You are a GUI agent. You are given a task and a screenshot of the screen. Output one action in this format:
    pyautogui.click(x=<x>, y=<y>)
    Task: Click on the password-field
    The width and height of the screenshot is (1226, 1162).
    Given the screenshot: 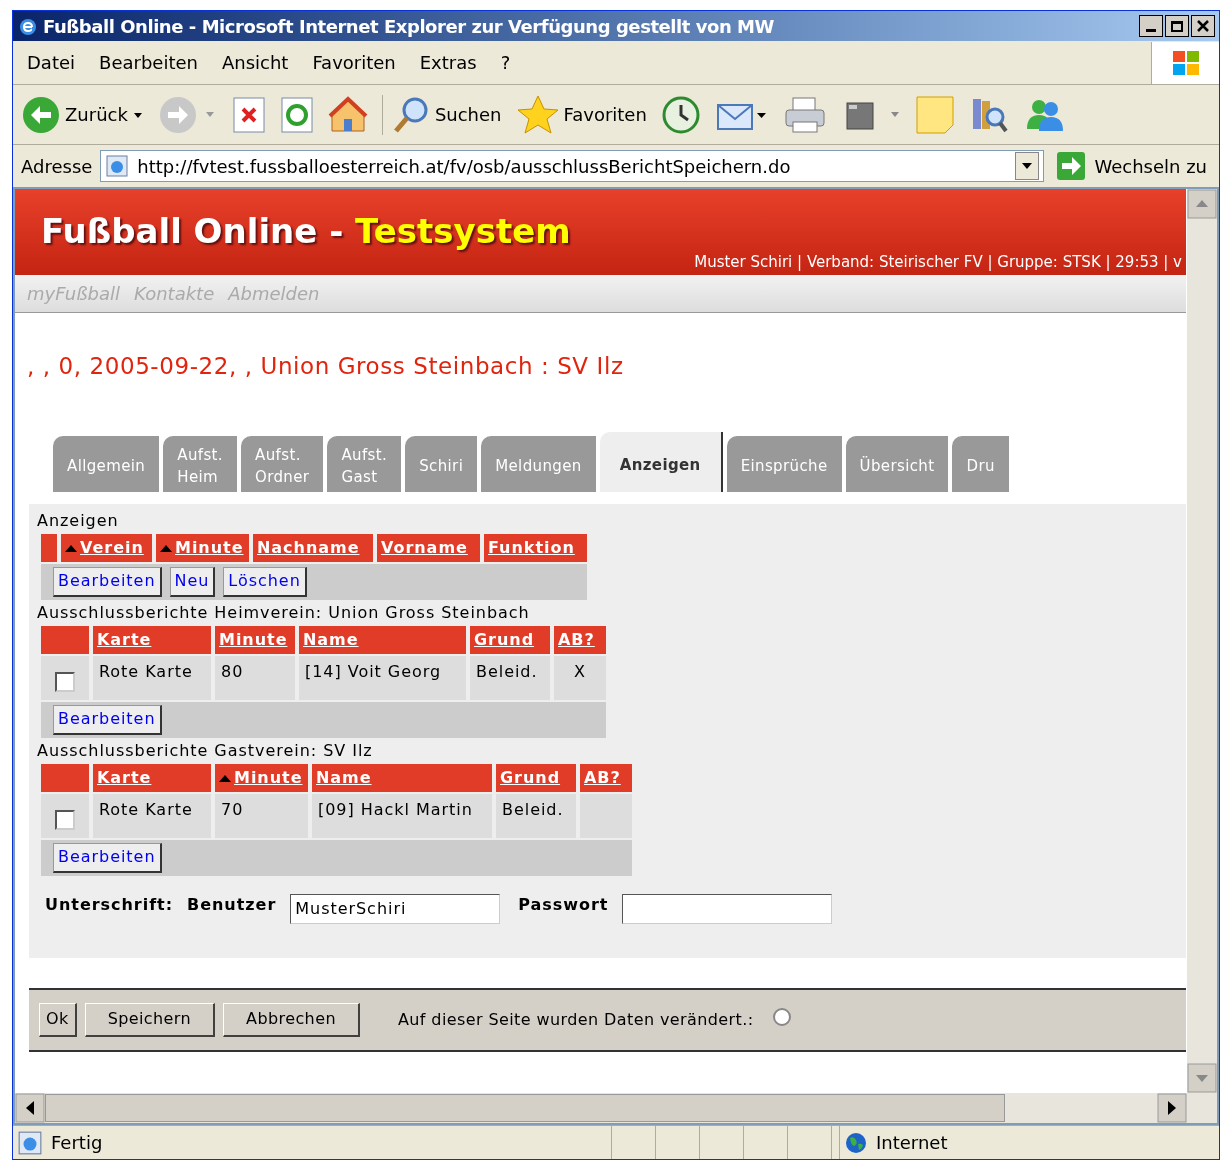 What is the action you would take?
    pyautogui.click(x=727, y=908)
    